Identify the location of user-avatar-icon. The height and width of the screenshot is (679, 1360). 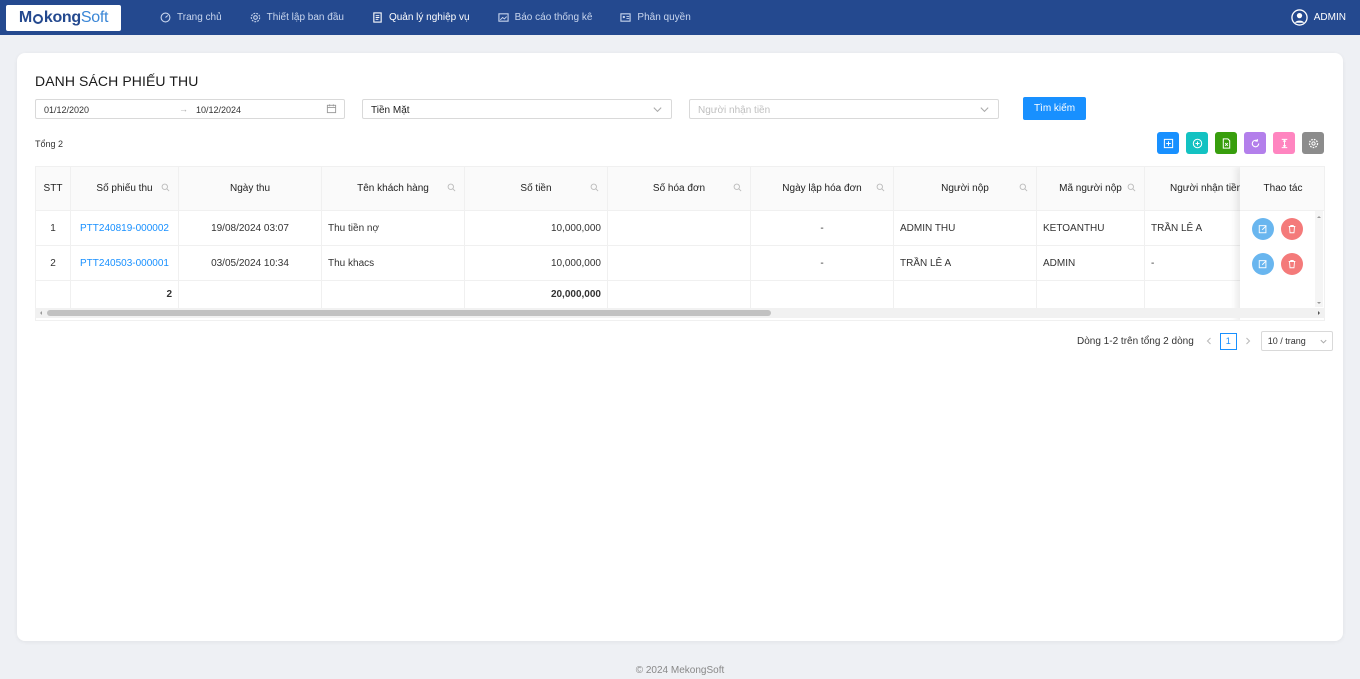
(1299, 17).